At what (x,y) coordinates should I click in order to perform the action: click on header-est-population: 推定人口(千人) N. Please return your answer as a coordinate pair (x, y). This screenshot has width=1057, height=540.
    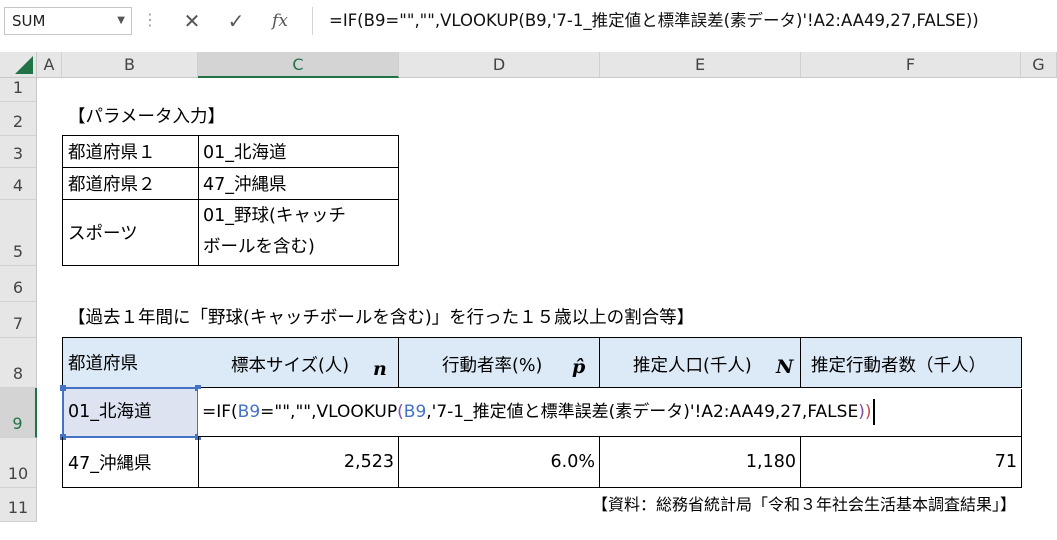
    Looking at the image, I should click on (700, 362).